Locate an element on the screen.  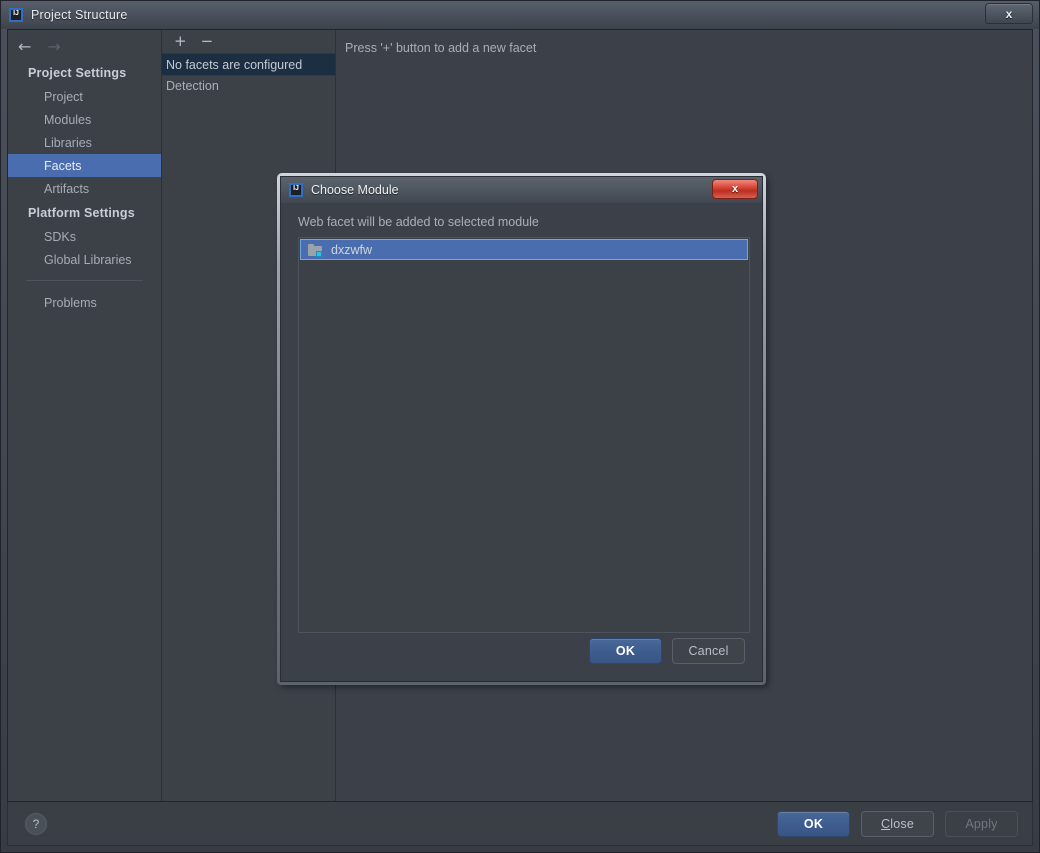
sidebar-item-global-libraries: Global Libraries is located at coordinates (84, 259).